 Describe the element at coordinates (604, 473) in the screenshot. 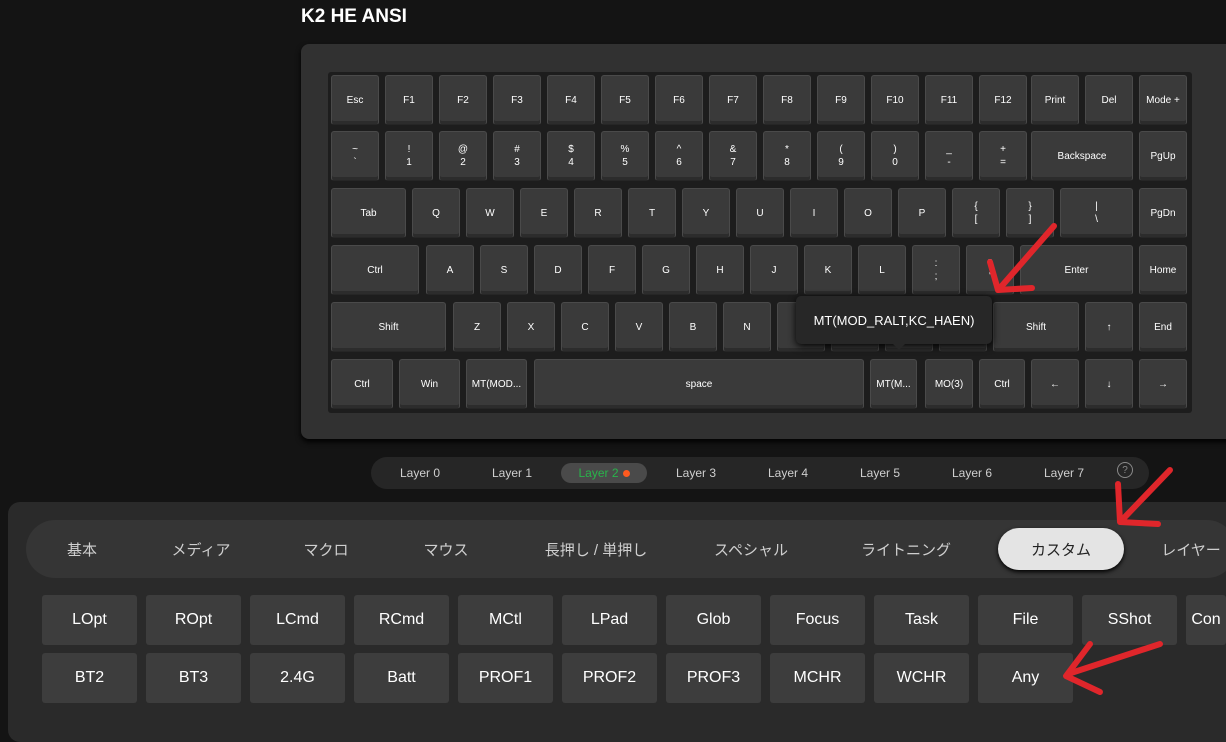

I see `layer-tab: Layer 2` at that location.